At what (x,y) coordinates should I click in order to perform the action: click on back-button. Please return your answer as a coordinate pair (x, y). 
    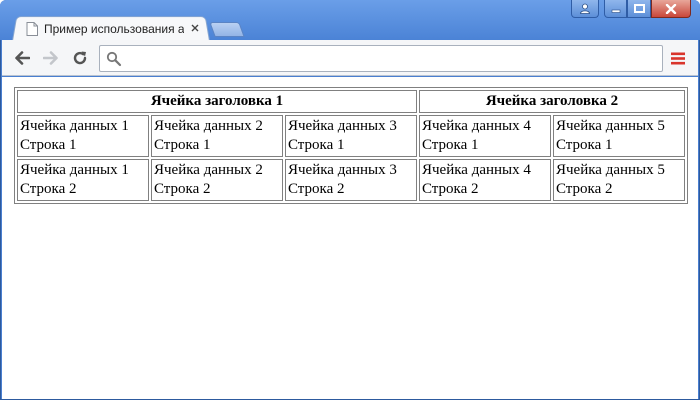
    Looking at the image, I should click on (22, 58).